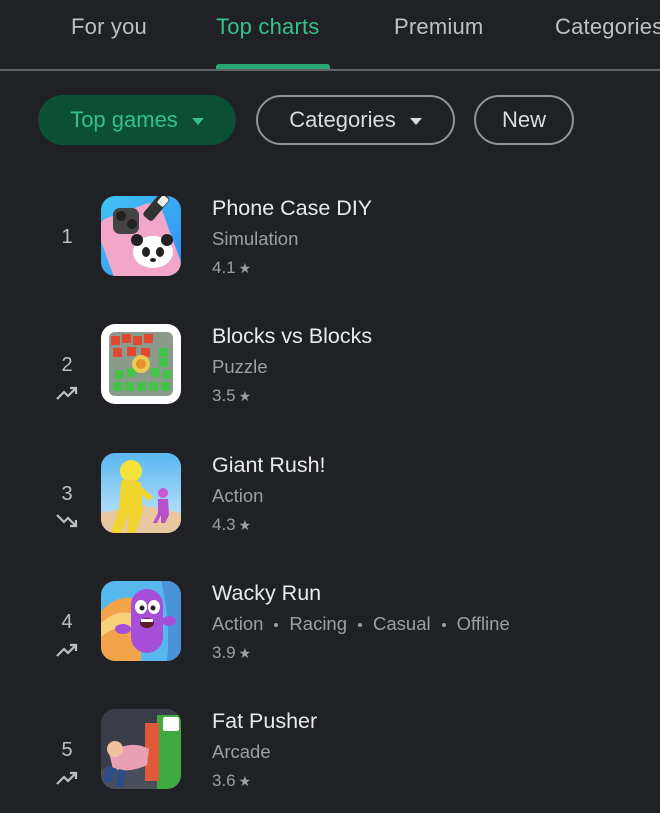 The image size is (660, 813). What do you see at coordinates (342, 119) in the screenshot?
I see `chip-categories-label: Categories` at bounding box center [342, 119].